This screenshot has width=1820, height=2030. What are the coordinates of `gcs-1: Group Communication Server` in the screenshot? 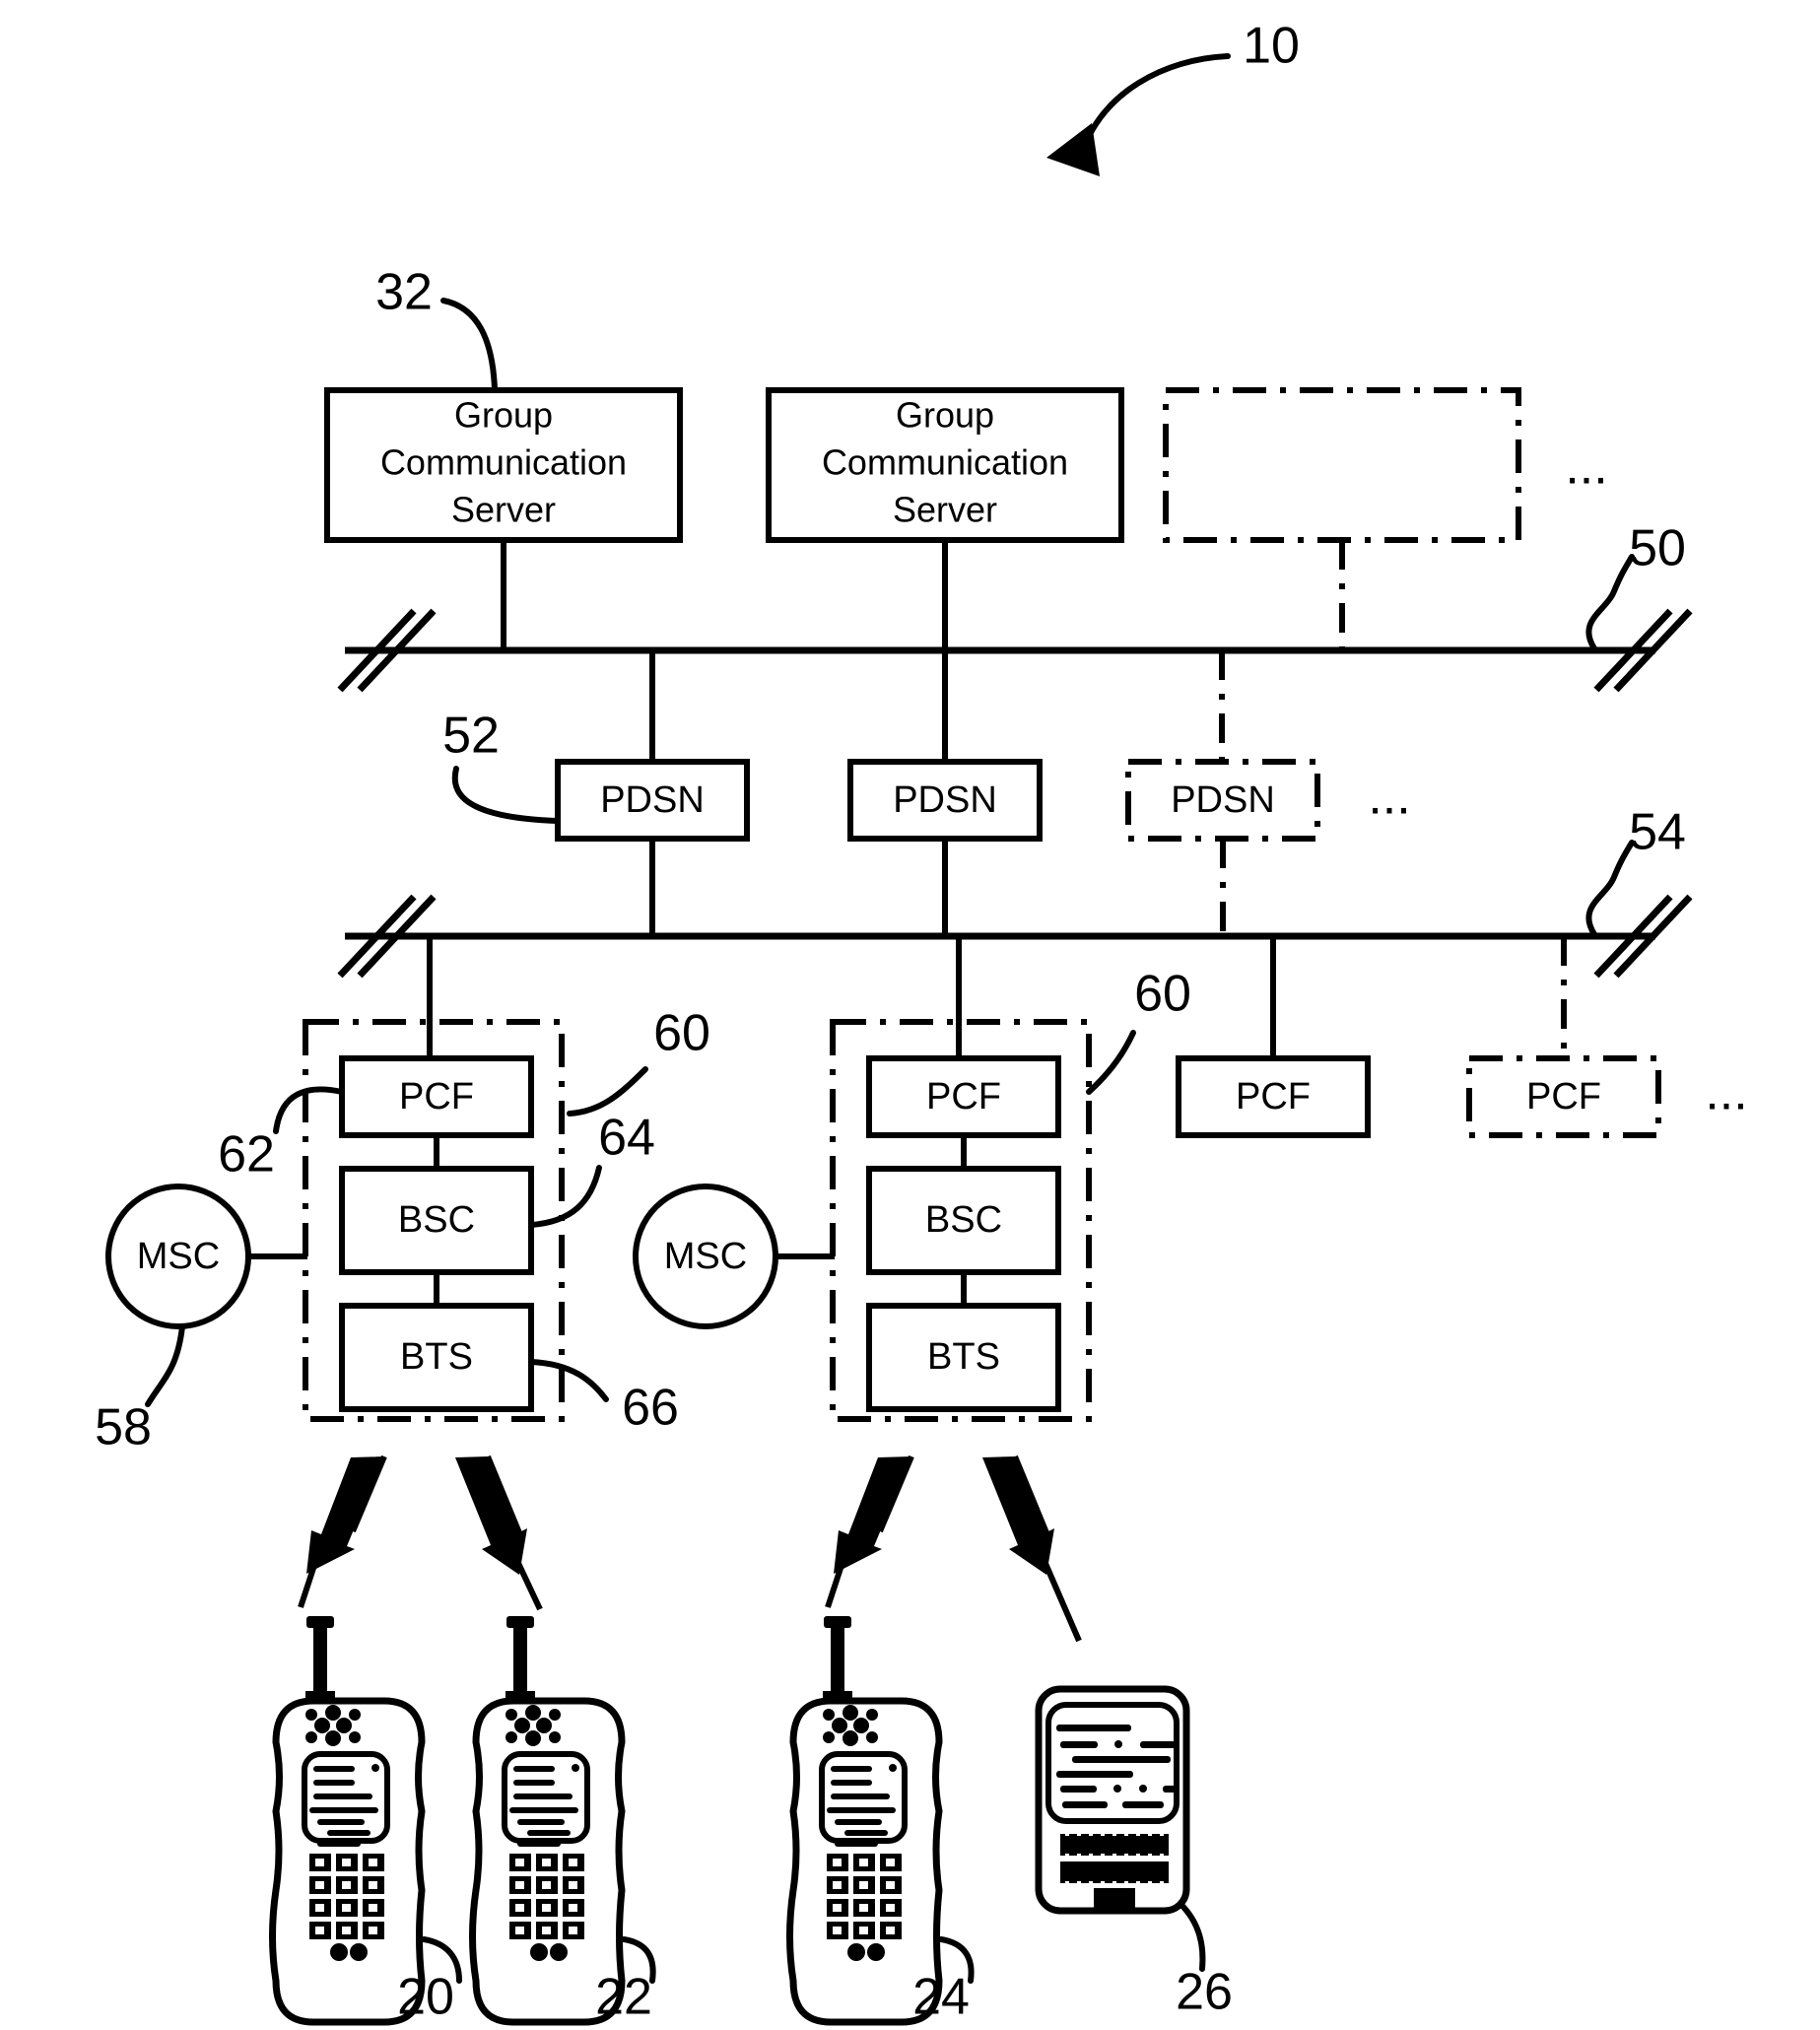 It's located at (503, 465).